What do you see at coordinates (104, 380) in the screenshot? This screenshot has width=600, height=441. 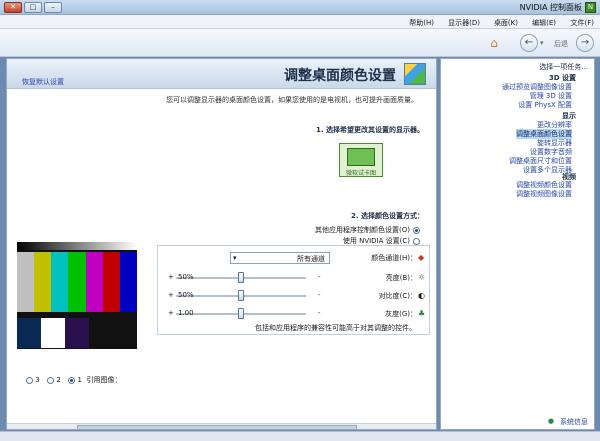 I see `reference-label: 引用图像：` at bounding box center [104, 380].